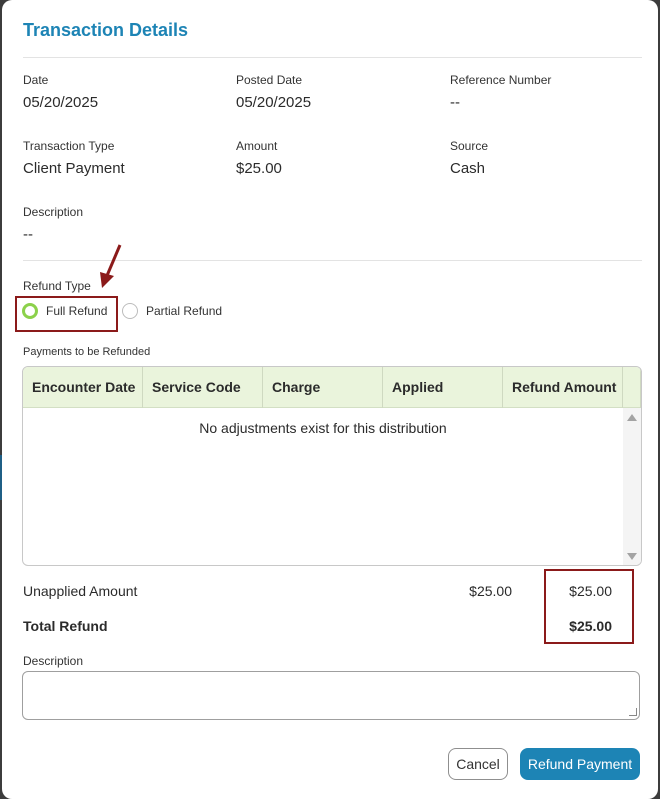 The image size is (660, 799). Describe the element at coordinates (469, 146) in the screenshot. I see `source-label: Source` at that location.